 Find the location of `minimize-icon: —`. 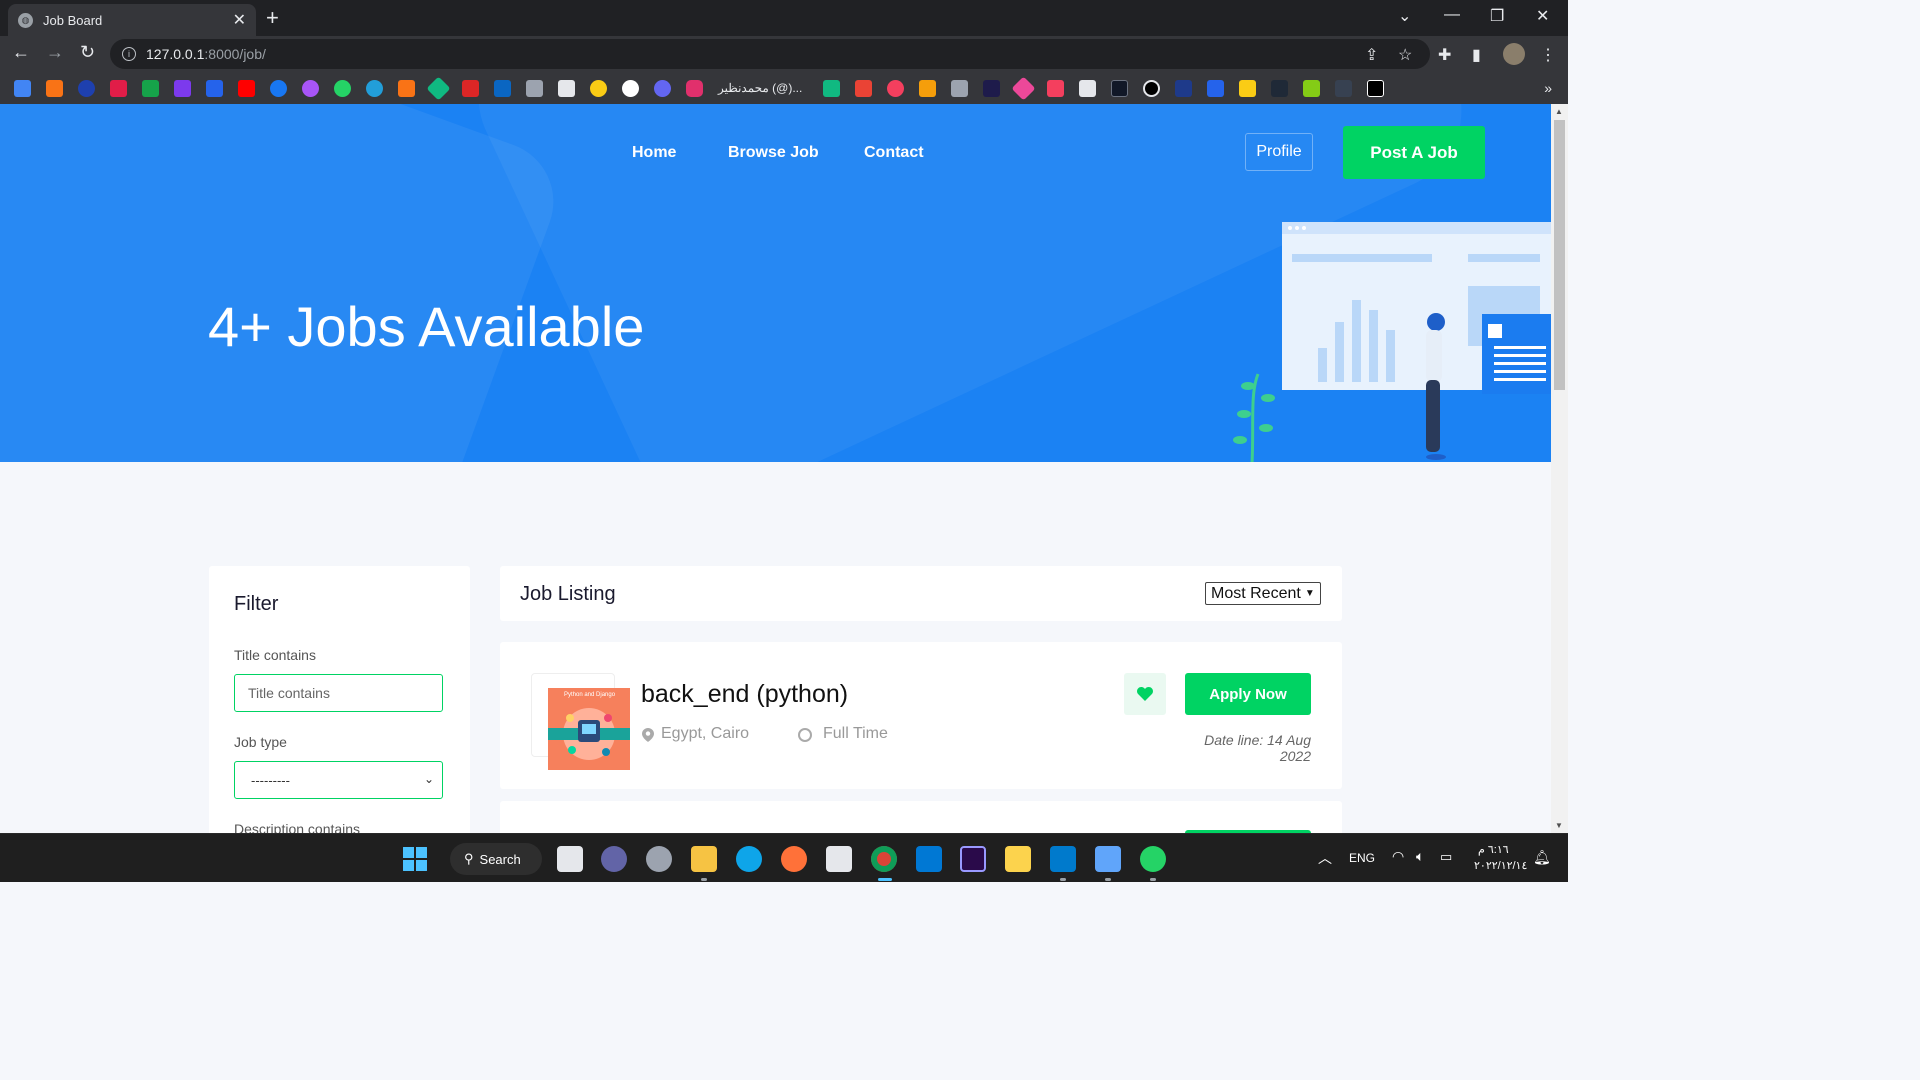

minimize-icon: — is located at coordinates (1452, 15).